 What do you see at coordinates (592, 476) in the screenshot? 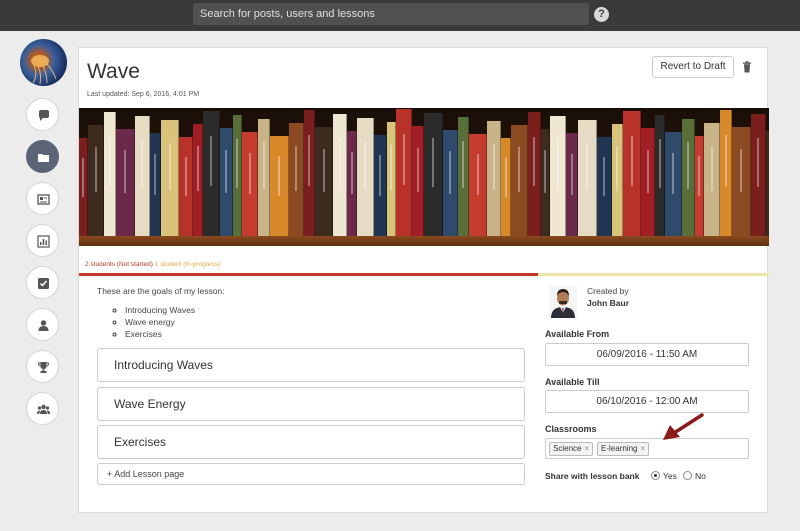
I see `share-lesson-bank-label: Share with lesson bank` at bounding box center [592, 476].